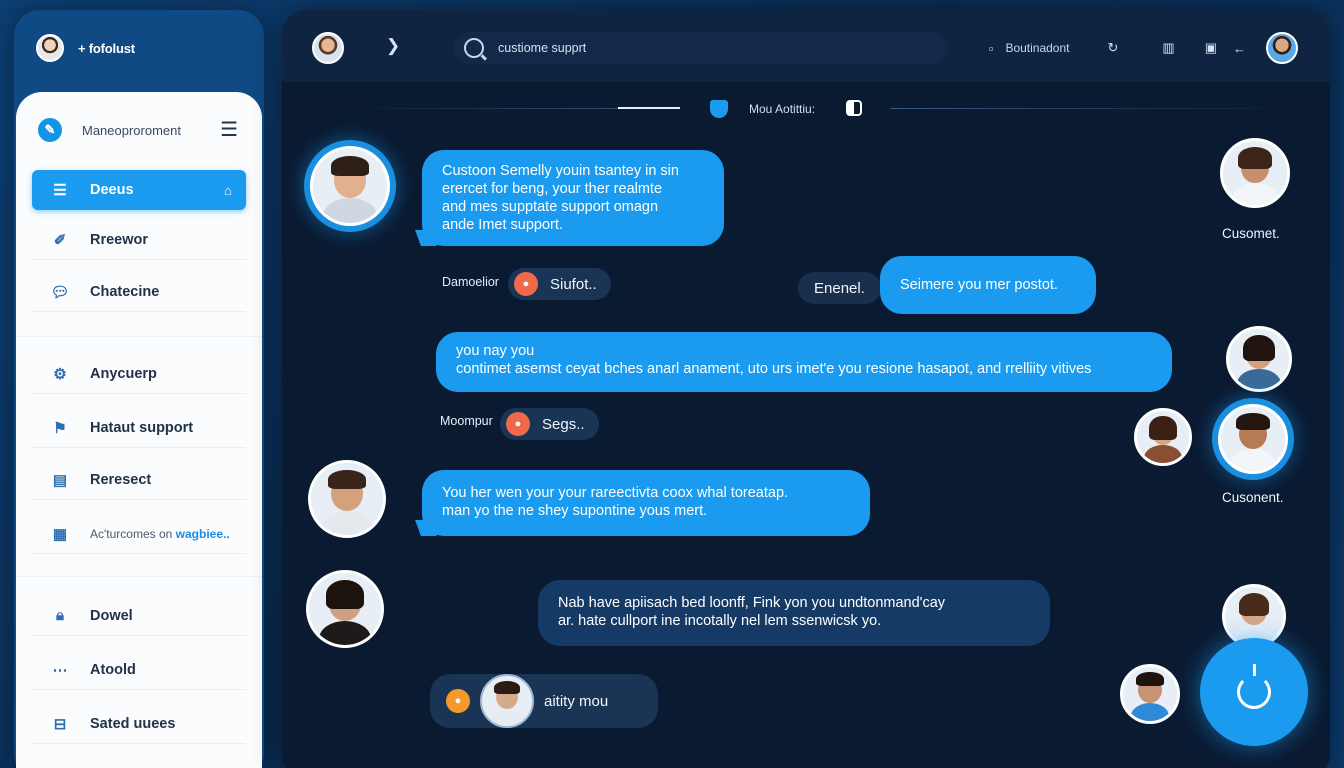 This screenshot has height=768, width=1344. Describe the element at coordinates (125, 291) in the screenshot. I see `sidebar-item-label: Chatecine` at that location.